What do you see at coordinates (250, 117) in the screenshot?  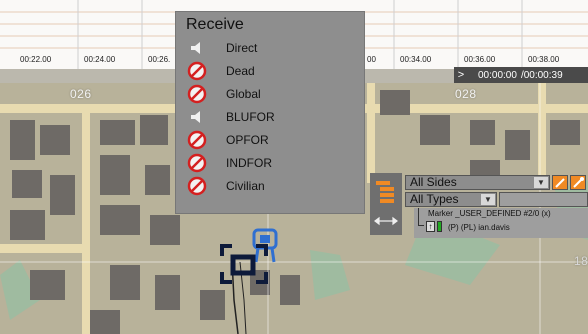 I see `receive-item-label: BLUFOR` at bounding box center [250, 117].